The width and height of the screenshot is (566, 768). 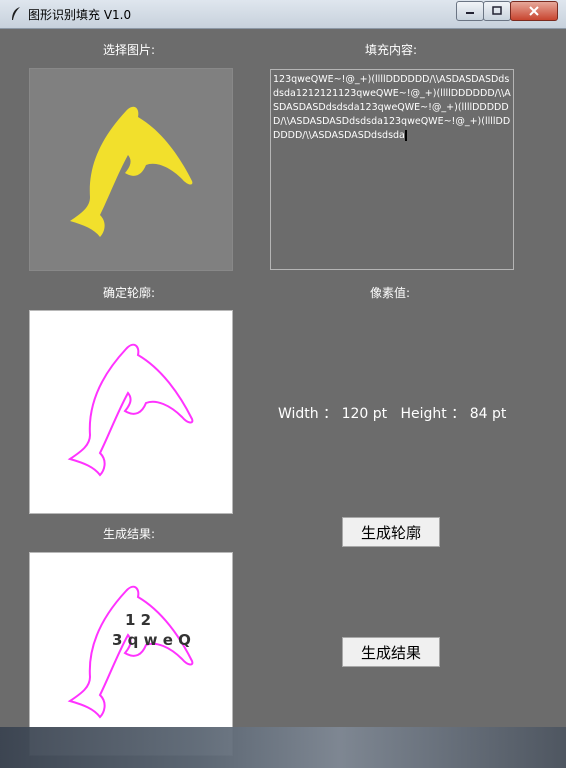 I want to click on taskbar-overlay, so click(x=283, y=747).